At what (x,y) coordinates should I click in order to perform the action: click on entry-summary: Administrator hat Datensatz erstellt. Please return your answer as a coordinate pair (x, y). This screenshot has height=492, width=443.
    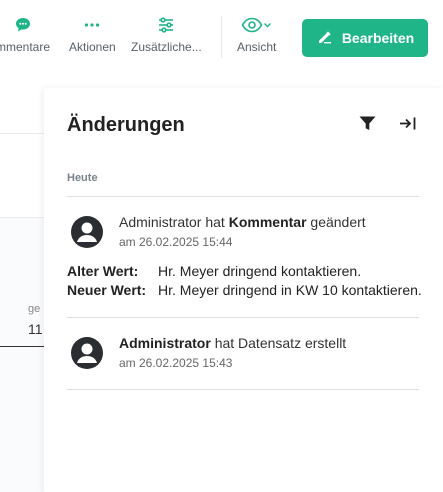
    Looking at the image, I should click on (232, 343).